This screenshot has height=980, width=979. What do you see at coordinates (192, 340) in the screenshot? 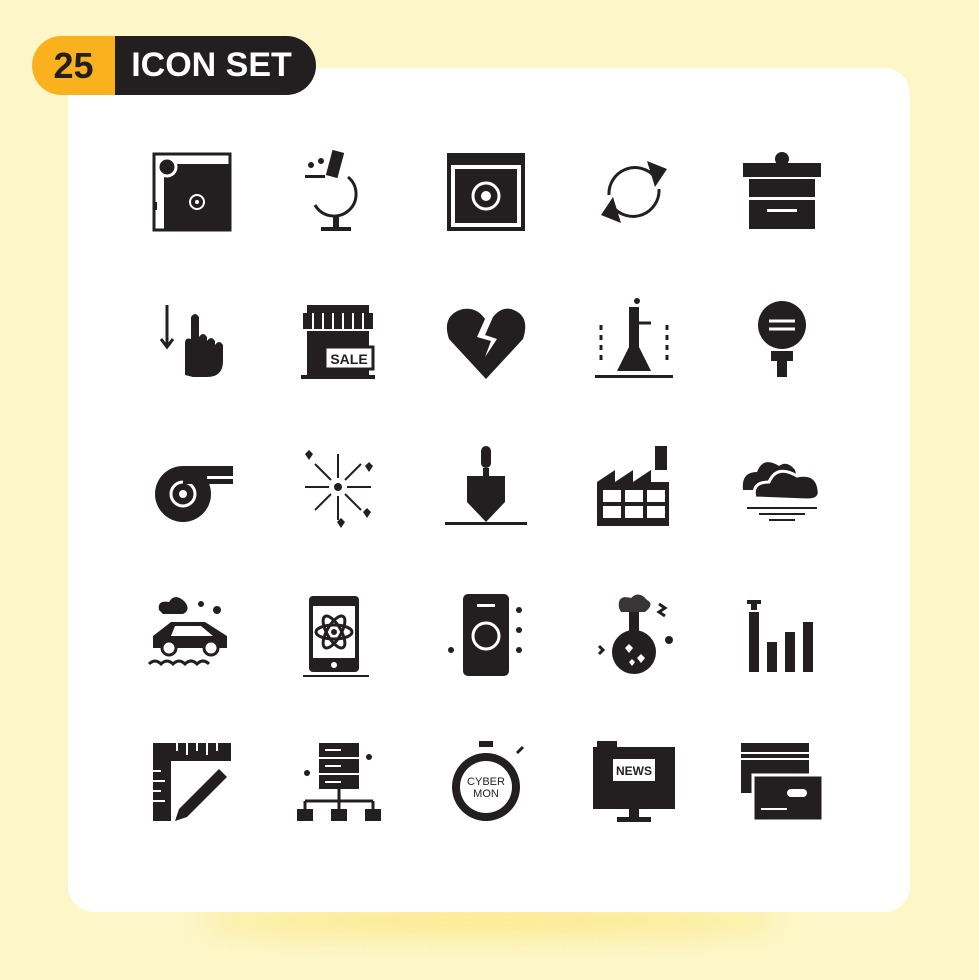
I see `swipe-down-hand-icon` at bounding box center [192, 340].